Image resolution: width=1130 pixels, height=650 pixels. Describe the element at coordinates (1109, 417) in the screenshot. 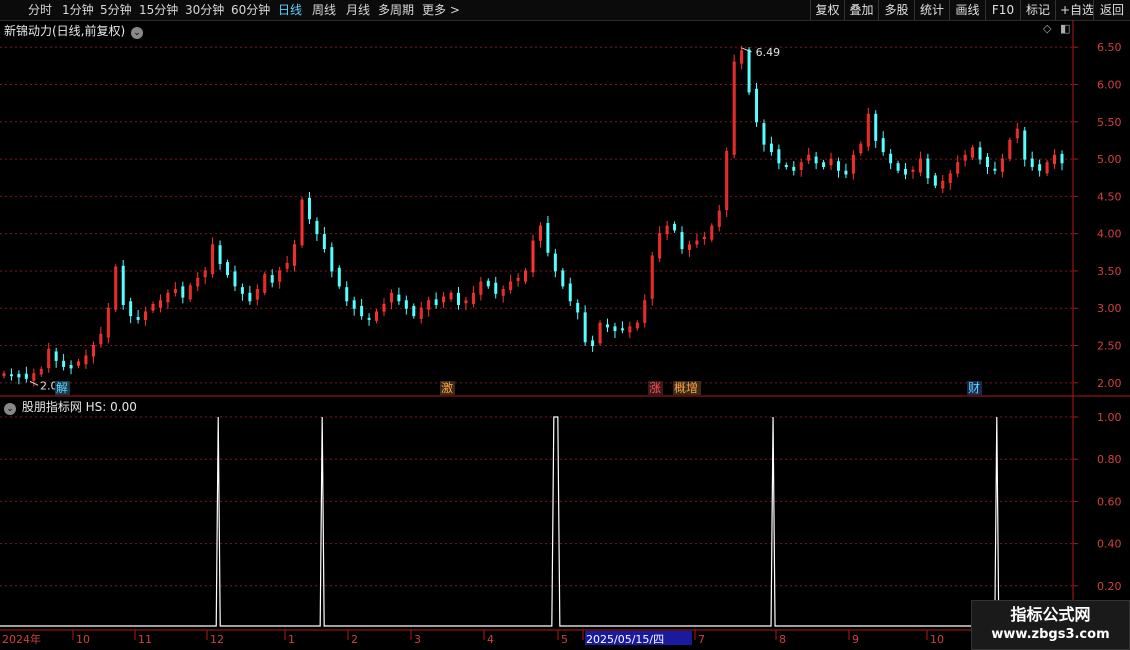

I see `indicator-tick-label: 1.00` at that location.